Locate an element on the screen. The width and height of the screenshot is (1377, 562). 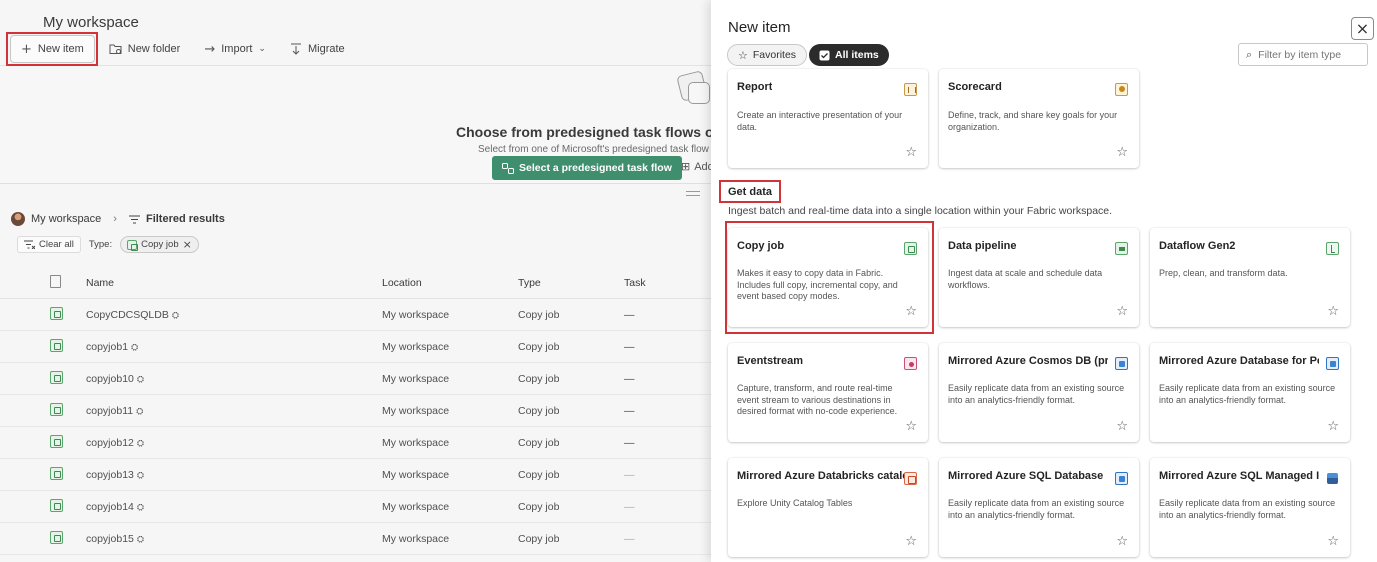
card-title: Scorecard is located at coordinates (975, 87).